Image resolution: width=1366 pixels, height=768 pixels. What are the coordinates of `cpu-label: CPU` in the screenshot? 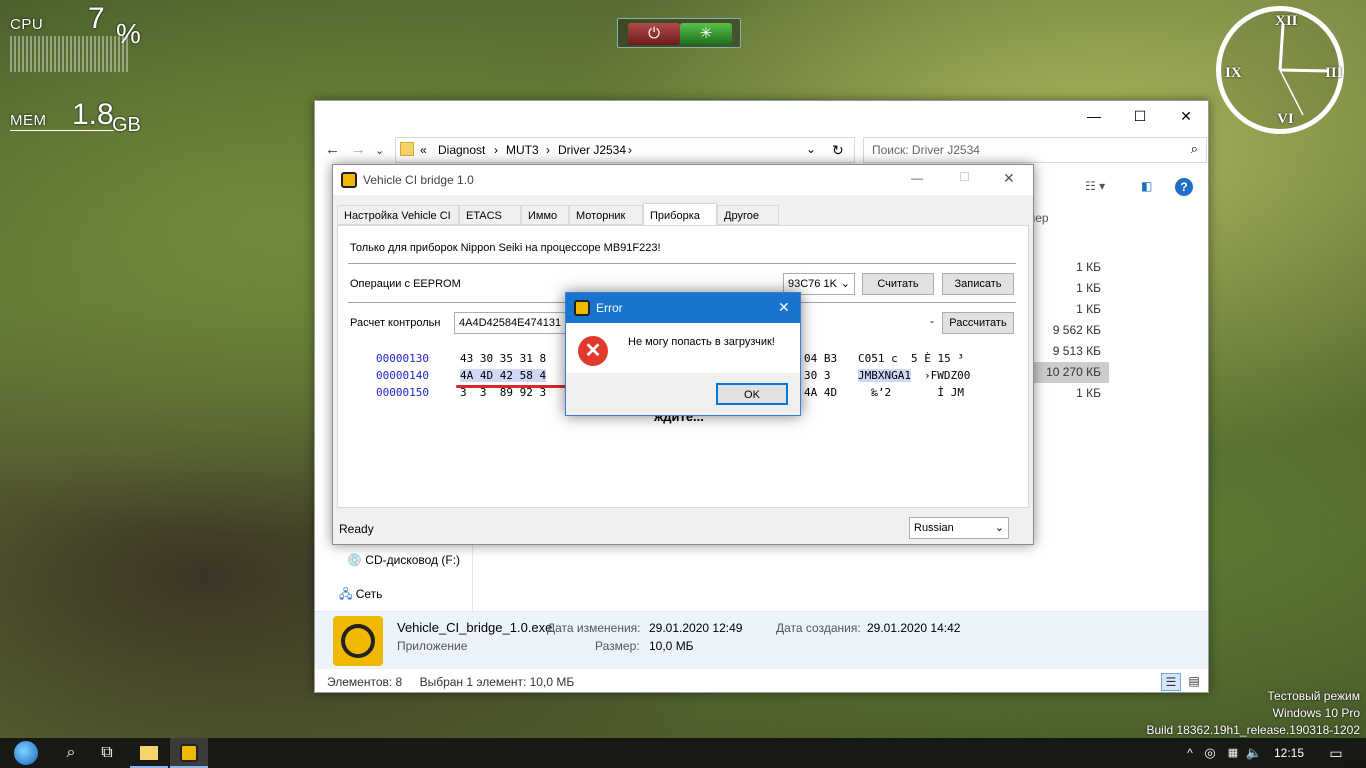 It's located at (27, 24).